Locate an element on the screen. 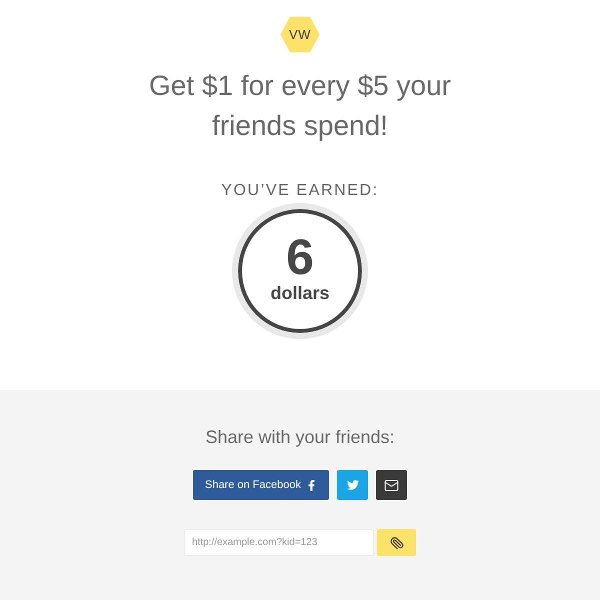 The image size is (600, 600). copy-link-button is located at coordinates (396, 542).